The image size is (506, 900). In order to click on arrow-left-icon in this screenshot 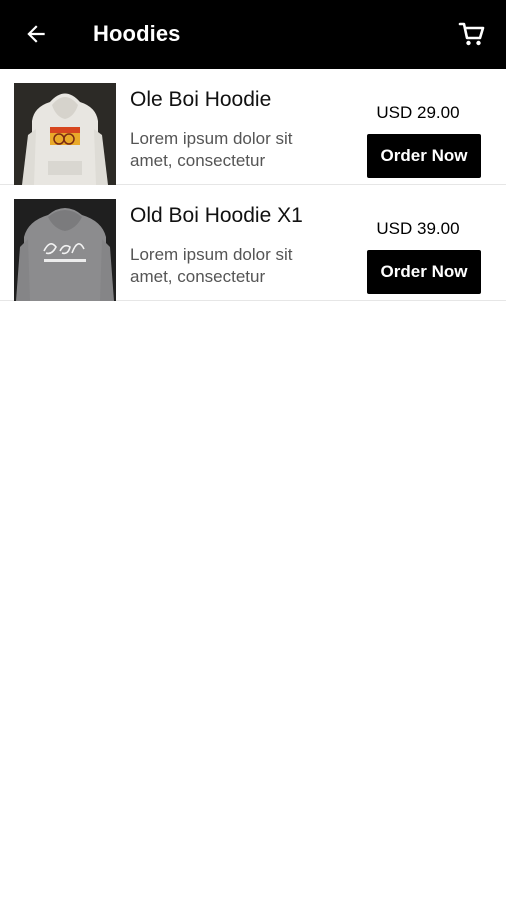, I will do `click(36, 34)`.